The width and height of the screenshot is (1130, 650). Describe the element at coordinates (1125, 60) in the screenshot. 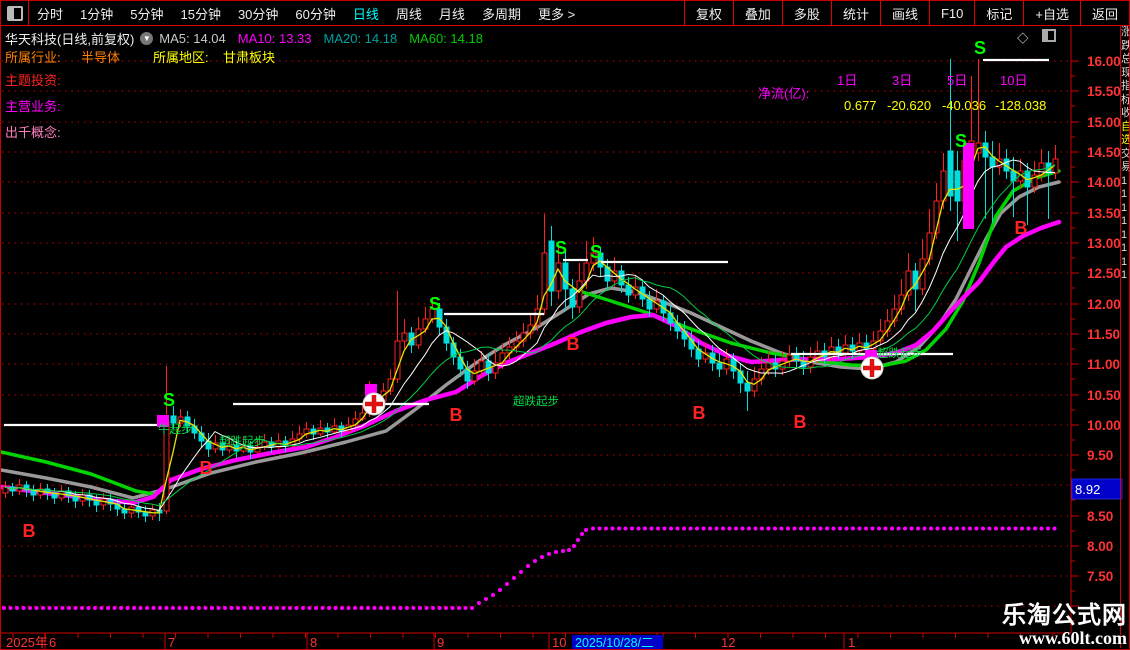

I see `strip-char: 总` at that location.